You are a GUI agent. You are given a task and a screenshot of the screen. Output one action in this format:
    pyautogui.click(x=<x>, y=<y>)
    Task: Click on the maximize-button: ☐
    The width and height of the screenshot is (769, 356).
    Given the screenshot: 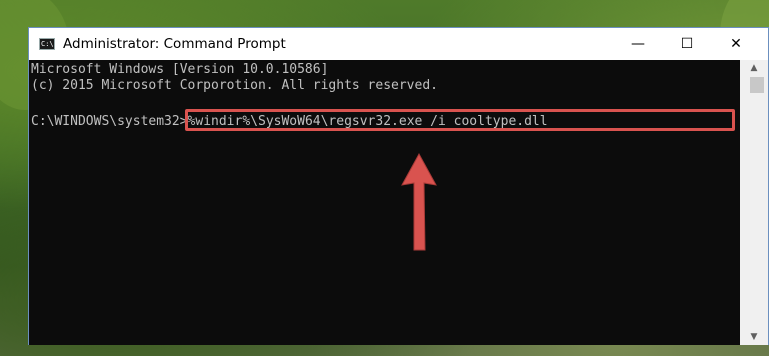 What is the action you would take?
    pyautogui.click(x=687, y=44)
    